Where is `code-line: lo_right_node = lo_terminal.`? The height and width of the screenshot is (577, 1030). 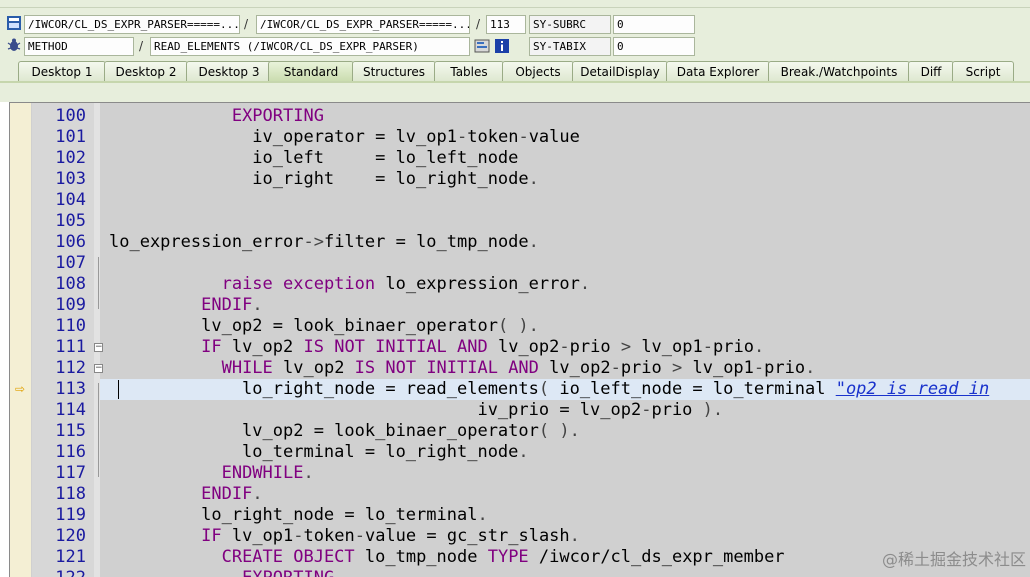 code-line: lo_right_node = lo_terminal. is located at coordinates (298, 515).